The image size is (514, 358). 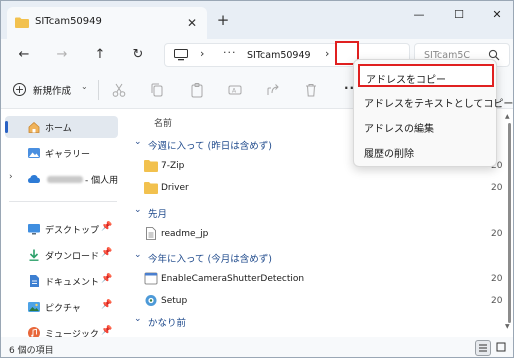 I want to click on breadcrumb-sitcam: SITcam50949, so click(x=279, y=55).